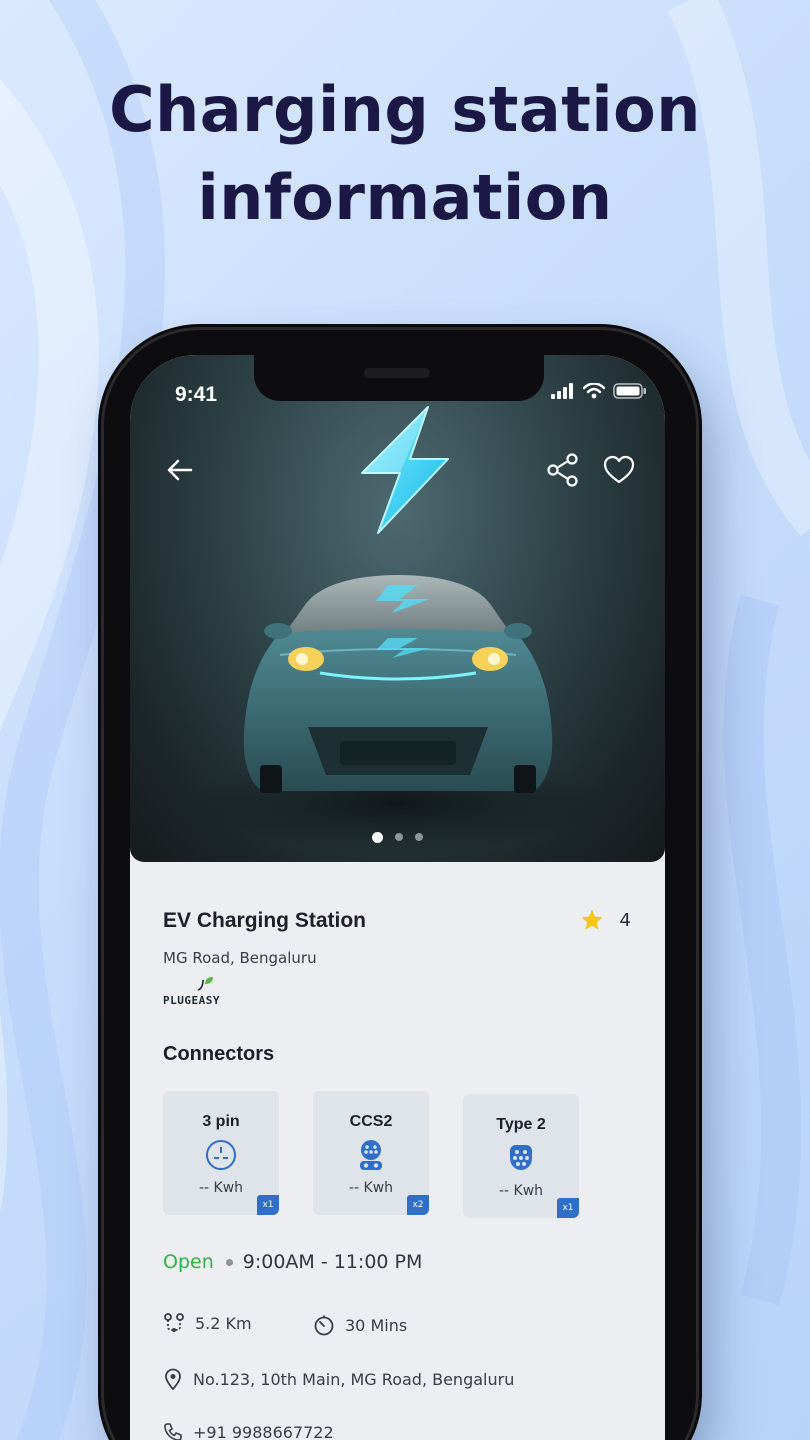  What do you see at coordinates (332, 1262) in the screenshot?
I see `hours-range: 9:00AM - 11:00 PM` at bounding box center [332, 1262].